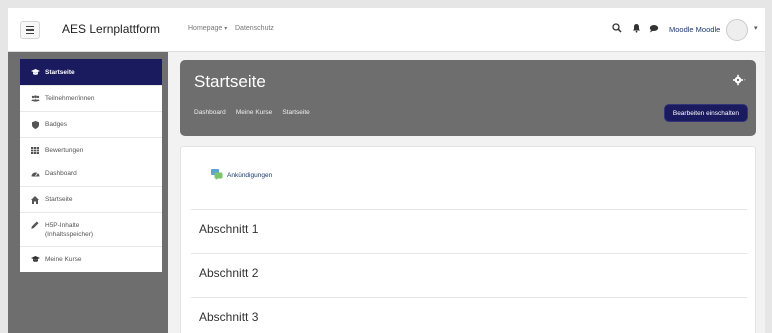 This screenshot has height=333, width=772. Describe the element at coordinates (35, 173) in the screenshot. I see `dashboard-icon` at that location.